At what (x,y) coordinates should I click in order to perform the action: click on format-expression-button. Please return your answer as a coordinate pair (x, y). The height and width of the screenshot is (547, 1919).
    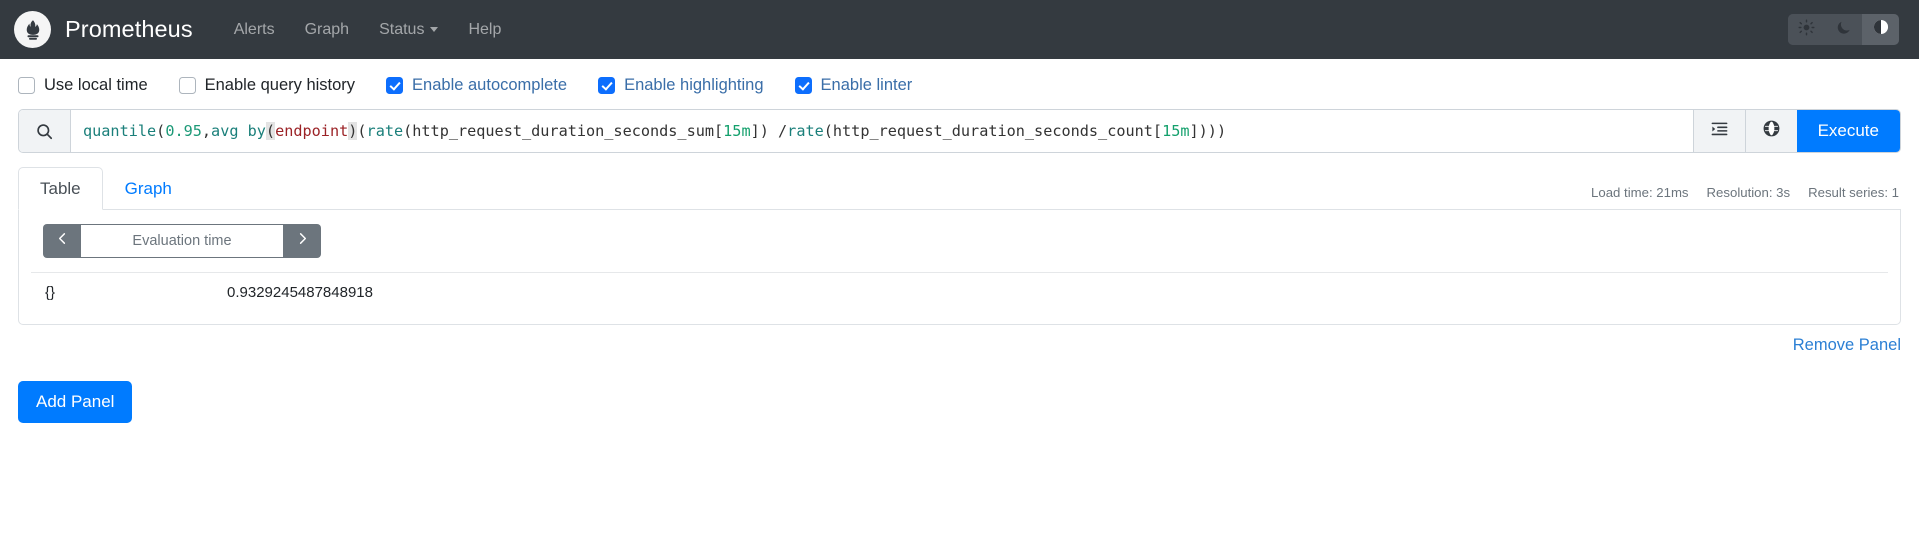
    Looking at the image, I should click on (1718, 131).